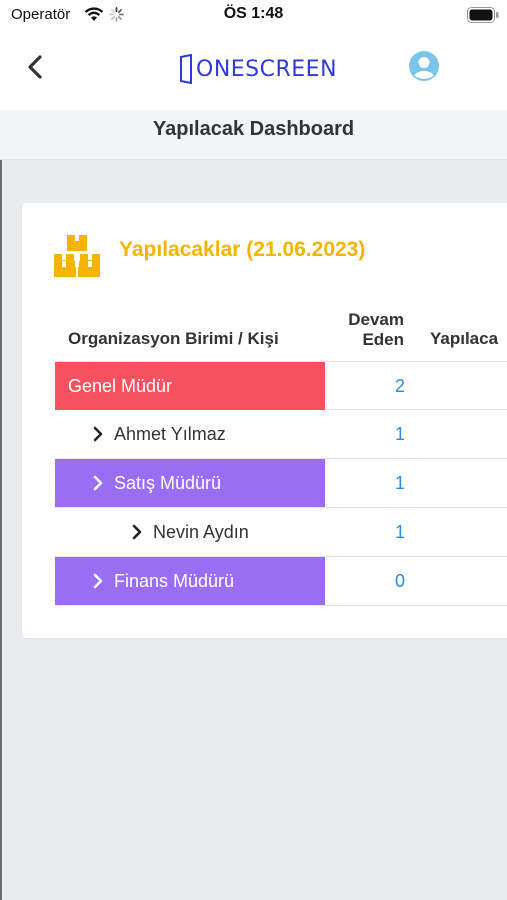 The width and height of the screenshot is (507, 900). What do you see at coordinates (35, 67) in the screenshot?
I see `back-chevron-icon` at bounding box center [35, 67].